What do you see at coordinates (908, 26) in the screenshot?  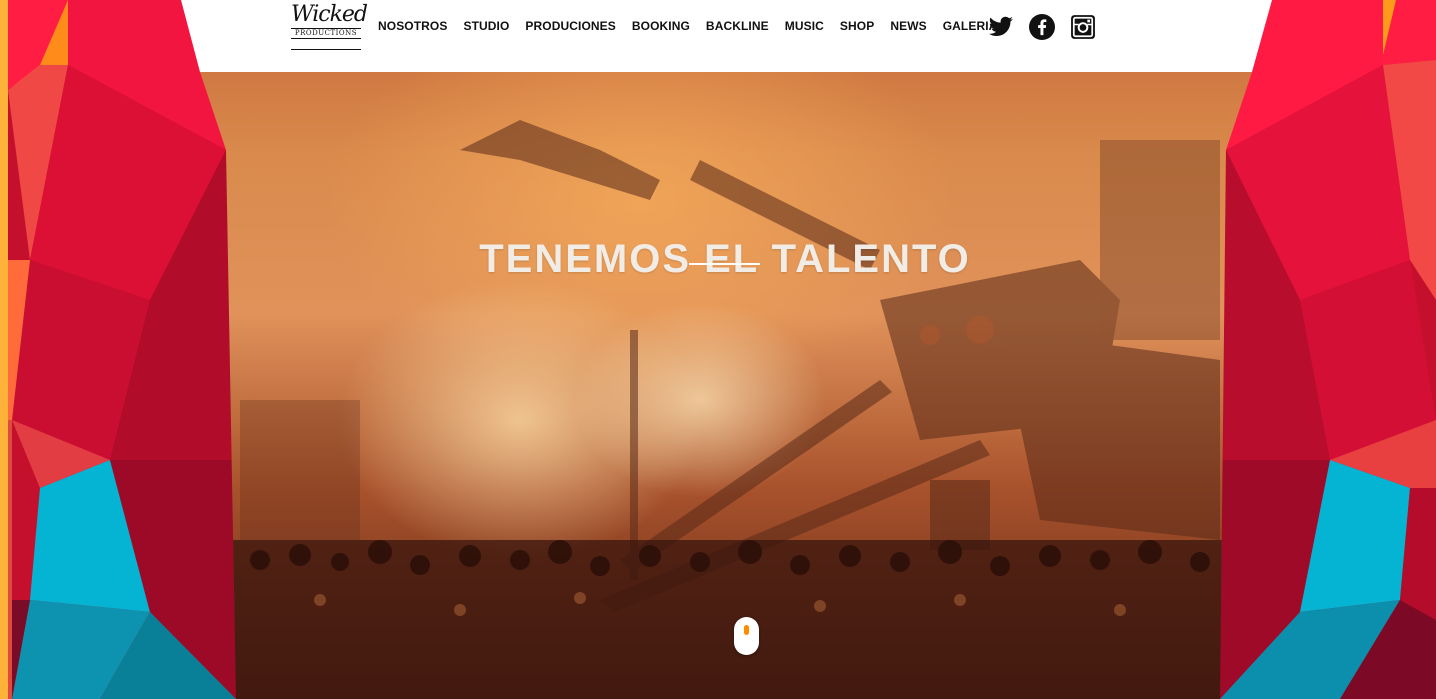 I see `nav-item-news: NEWS` at bounding box center [908, 26].